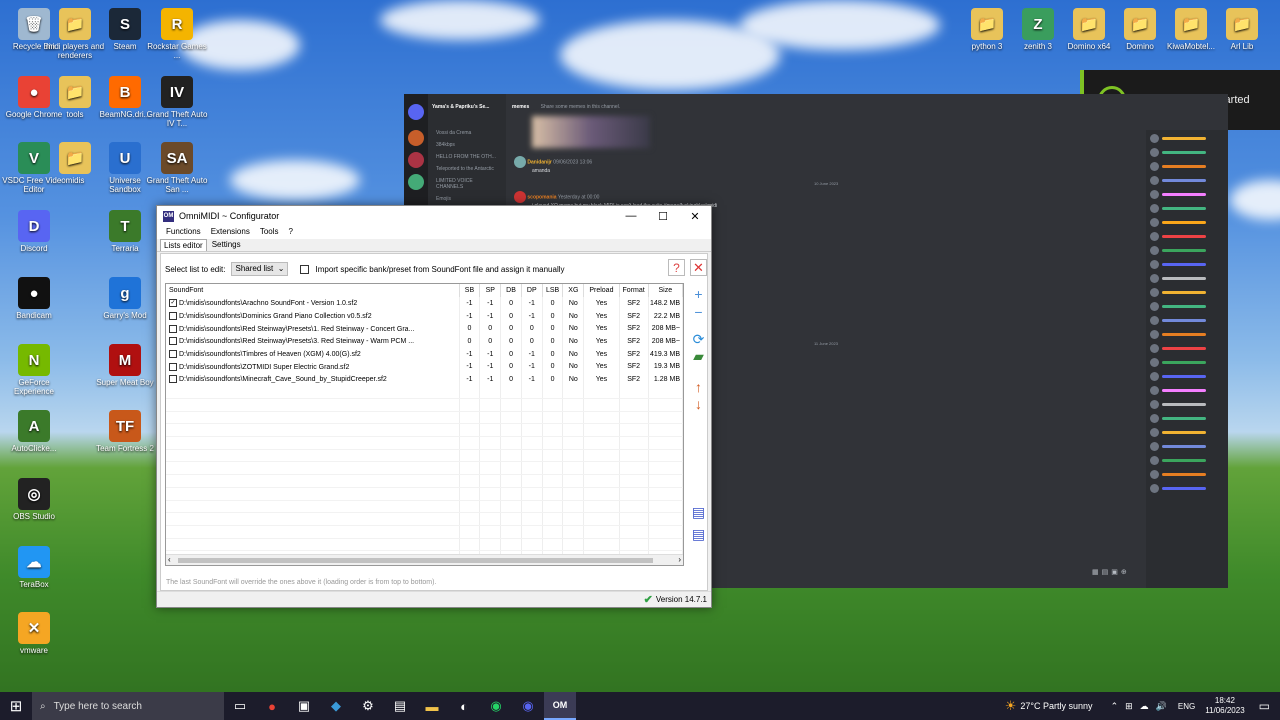 The image size is (1280, 720). What do you see at coordinates (269, 232) in the screenshot?
I see `menu-item: Tools` at bounding box center [269, 232].